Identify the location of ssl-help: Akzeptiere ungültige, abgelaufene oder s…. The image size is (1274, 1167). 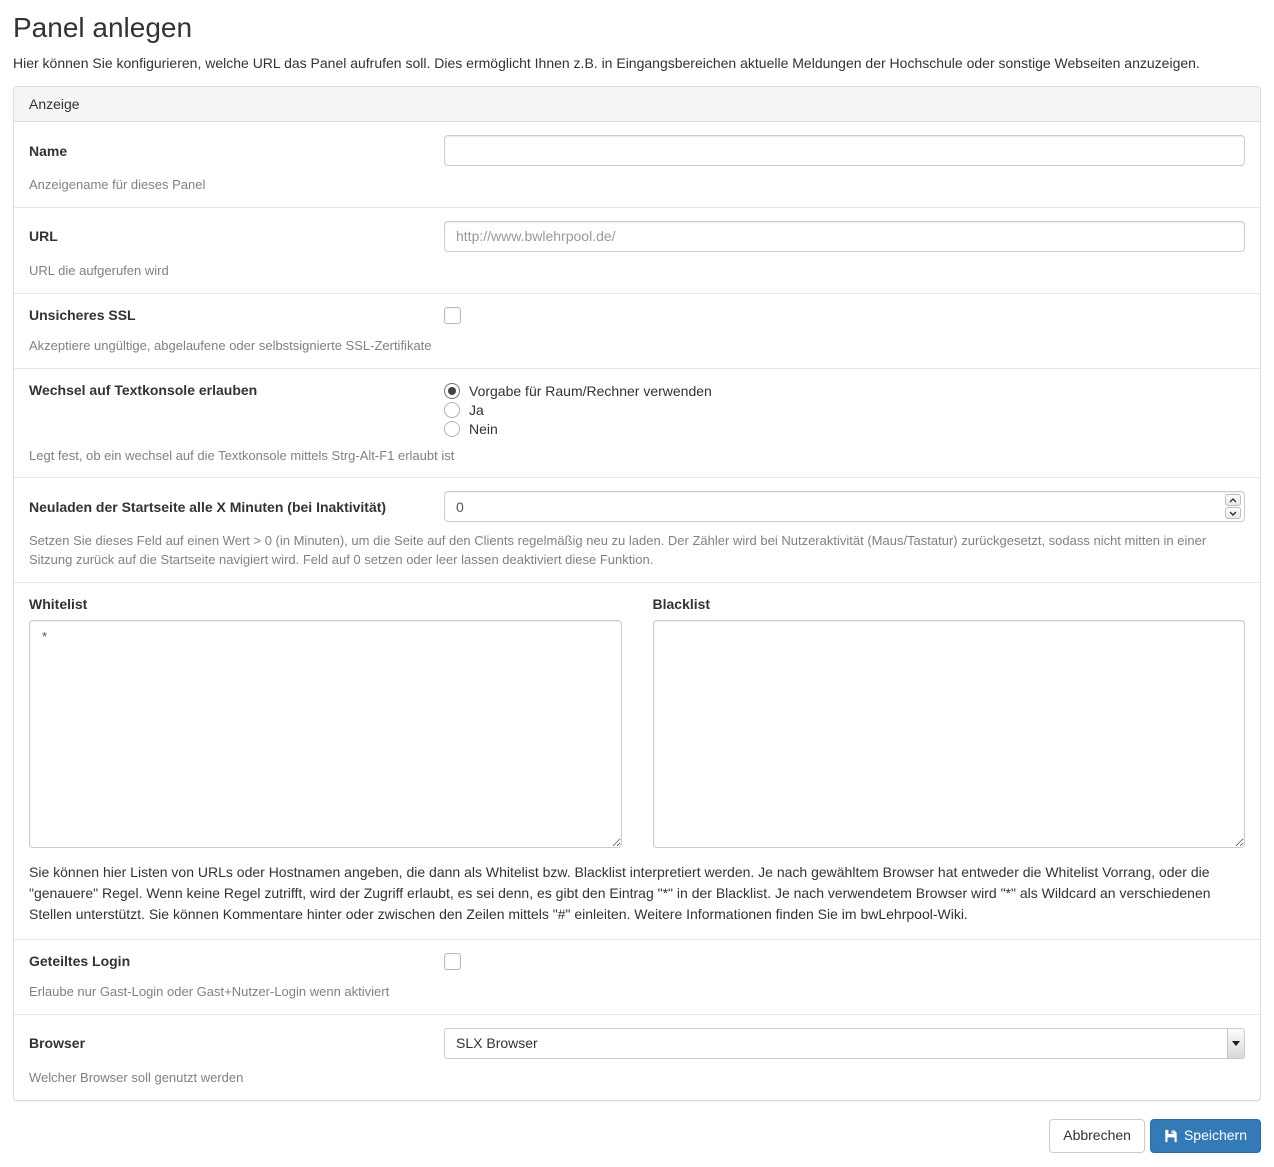
(230, 345).